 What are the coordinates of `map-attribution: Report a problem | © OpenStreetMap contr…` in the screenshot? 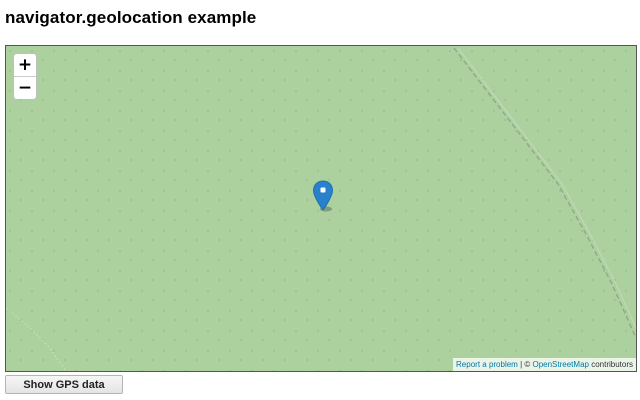 It's located at (544, 364).